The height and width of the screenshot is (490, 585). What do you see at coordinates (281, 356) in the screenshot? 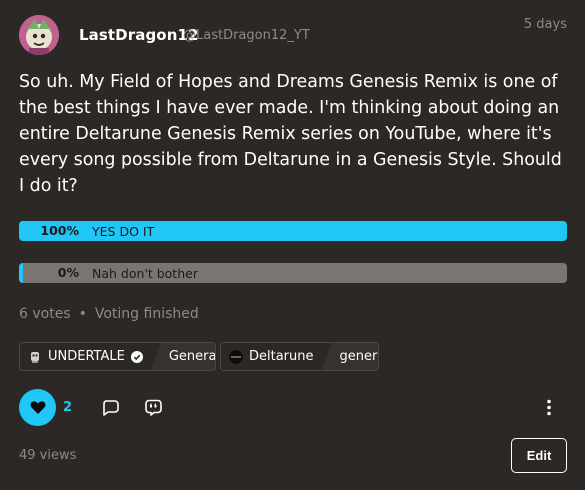
I see `tag-name: Deltarune` at bounding box center [281, 356].